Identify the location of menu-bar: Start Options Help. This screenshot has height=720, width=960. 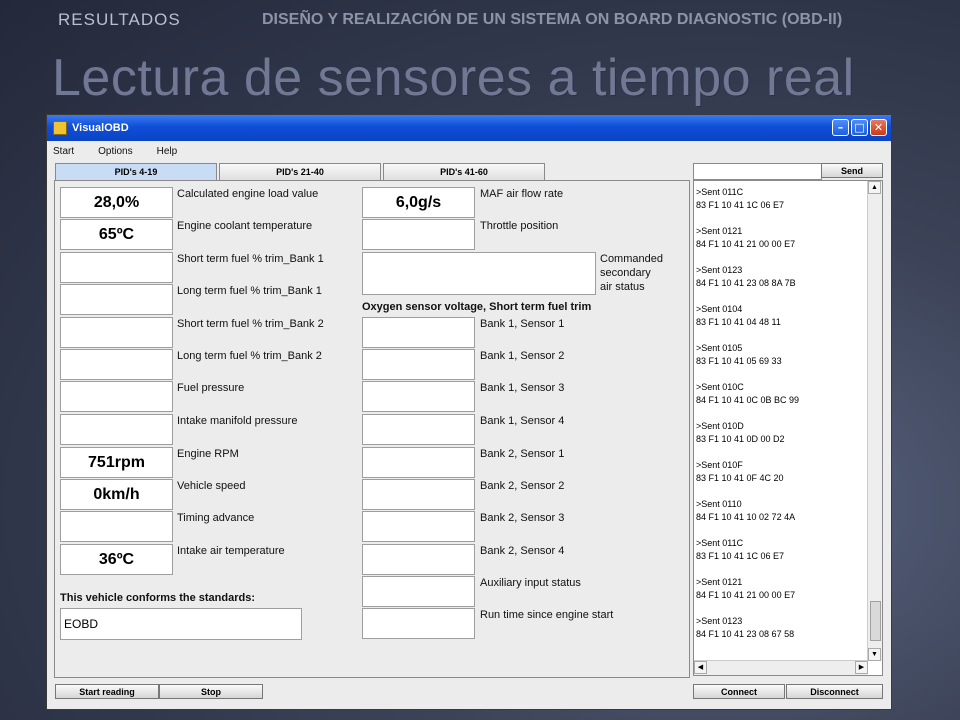
(469, 151).